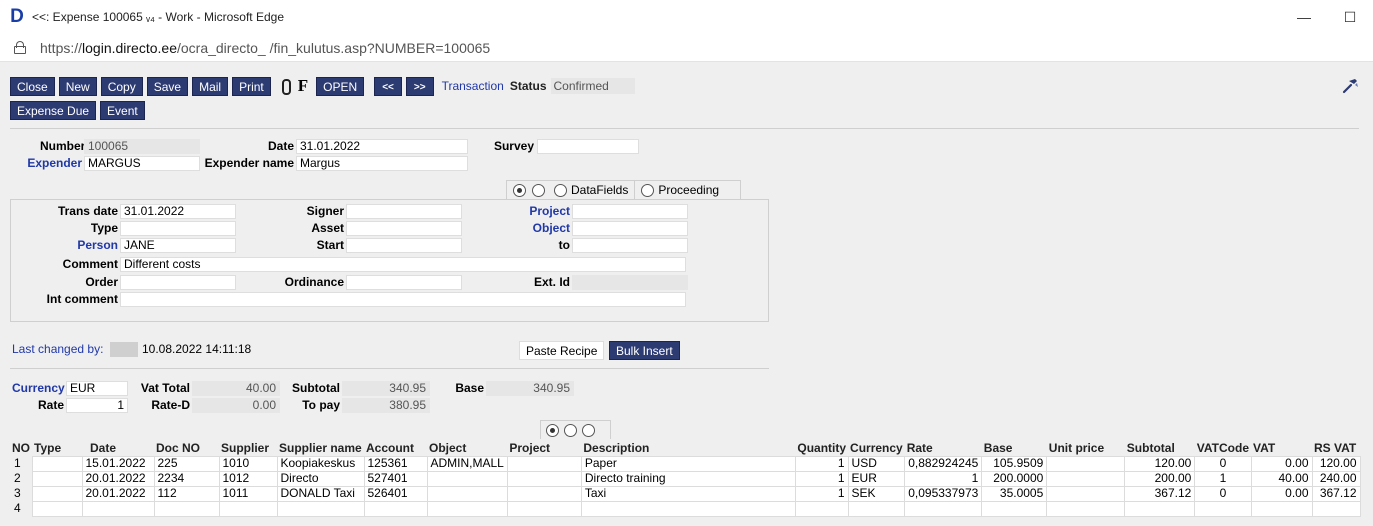 This screenshot has height=526, width=1373. Describe the element at coordinates (97, 405) in the screenshot. I see `rate-field: 1` at that location.